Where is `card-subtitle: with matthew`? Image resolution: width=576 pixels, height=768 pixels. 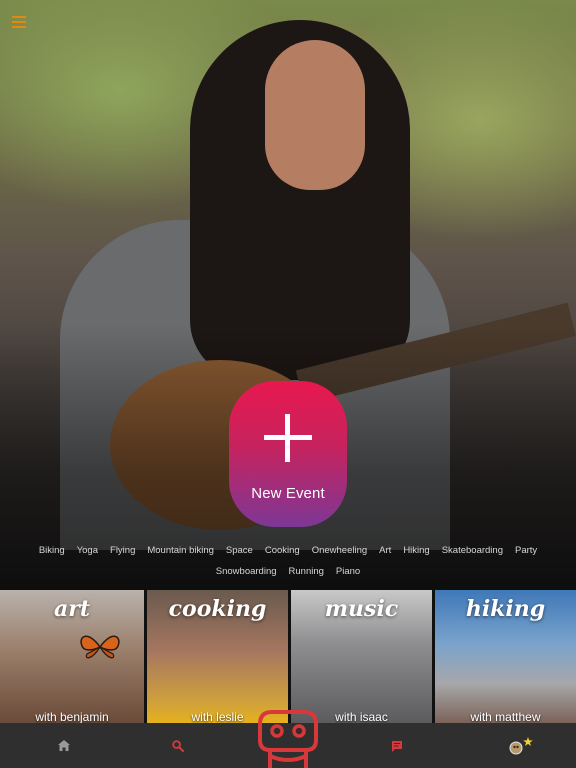 card-subtitle: with matthew is located at coordinates (505, 717).